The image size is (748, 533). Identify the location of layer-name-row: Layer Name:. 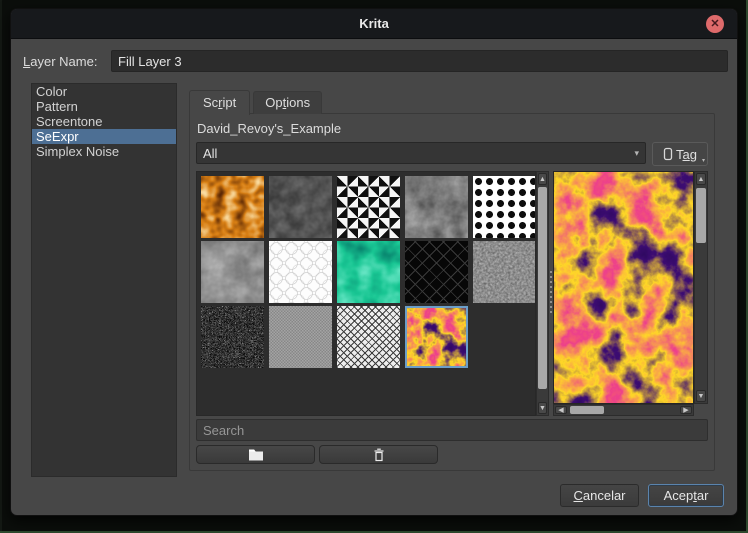
(375, 61).